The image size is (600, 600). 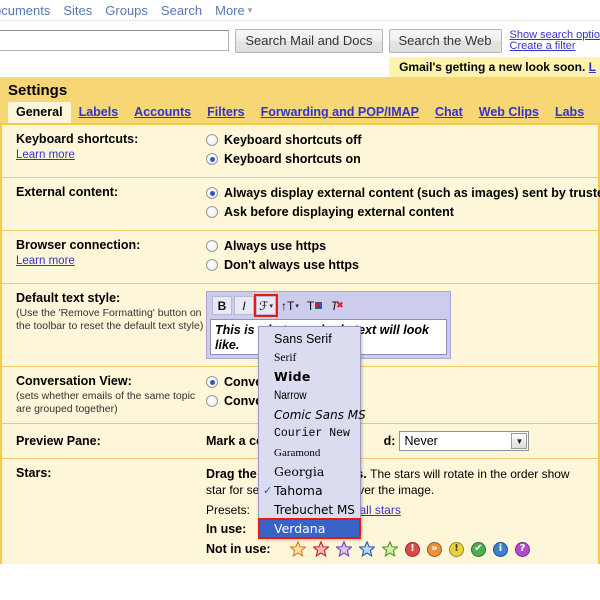 I want to click on nav-link-more: More, so click(x=230, y=10).